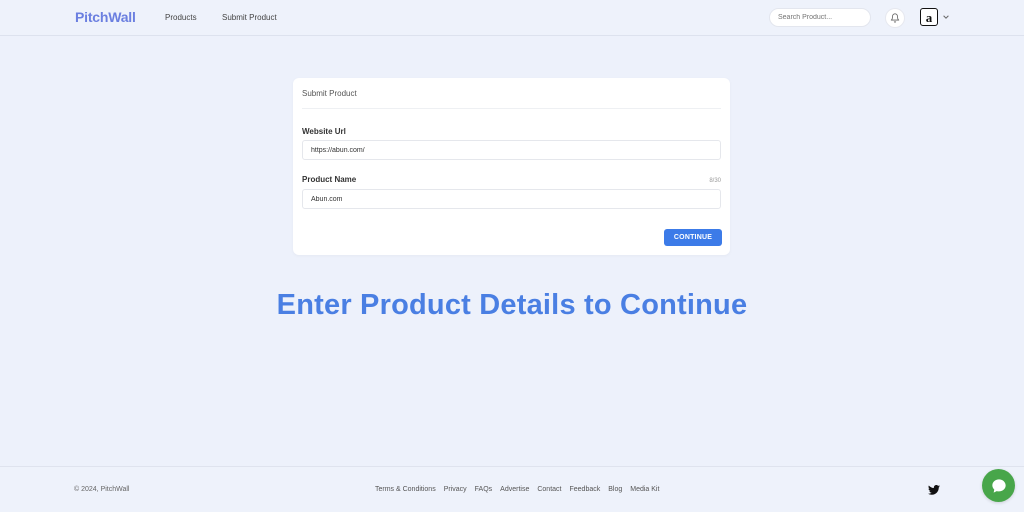  Describe the element at coordinates (511, 150) in the screenshot. I see `website-url-input` at that location.